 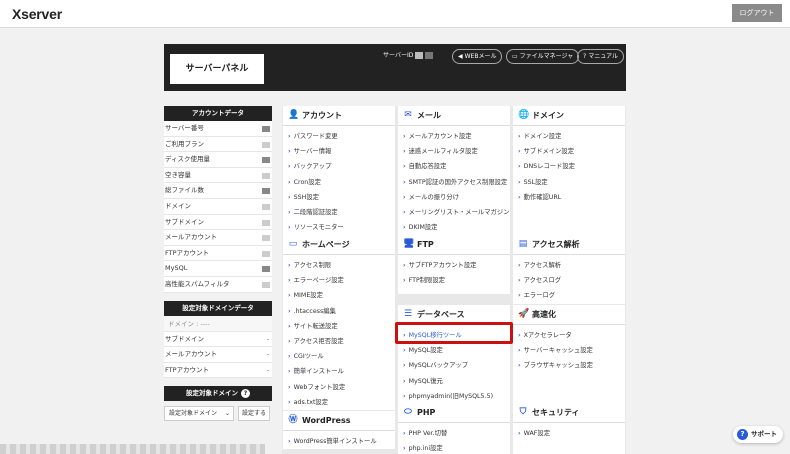 I want to click on menu-item: メールの振り分け, so click(x=454, y=197).